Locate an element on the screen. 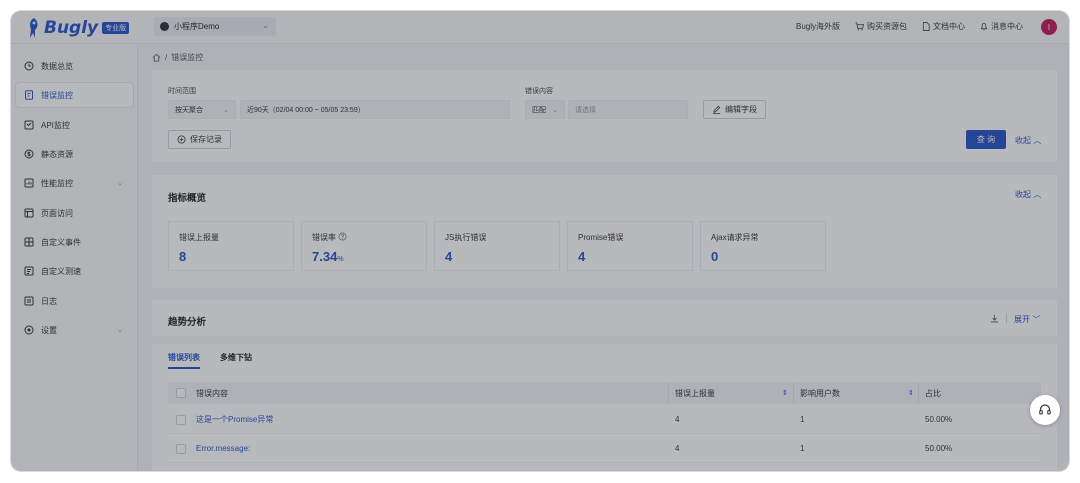 The height and width of the screenshot is (483, 1080). sidebar-item-label: 自定义事件 is located at coordinates (61, 242).